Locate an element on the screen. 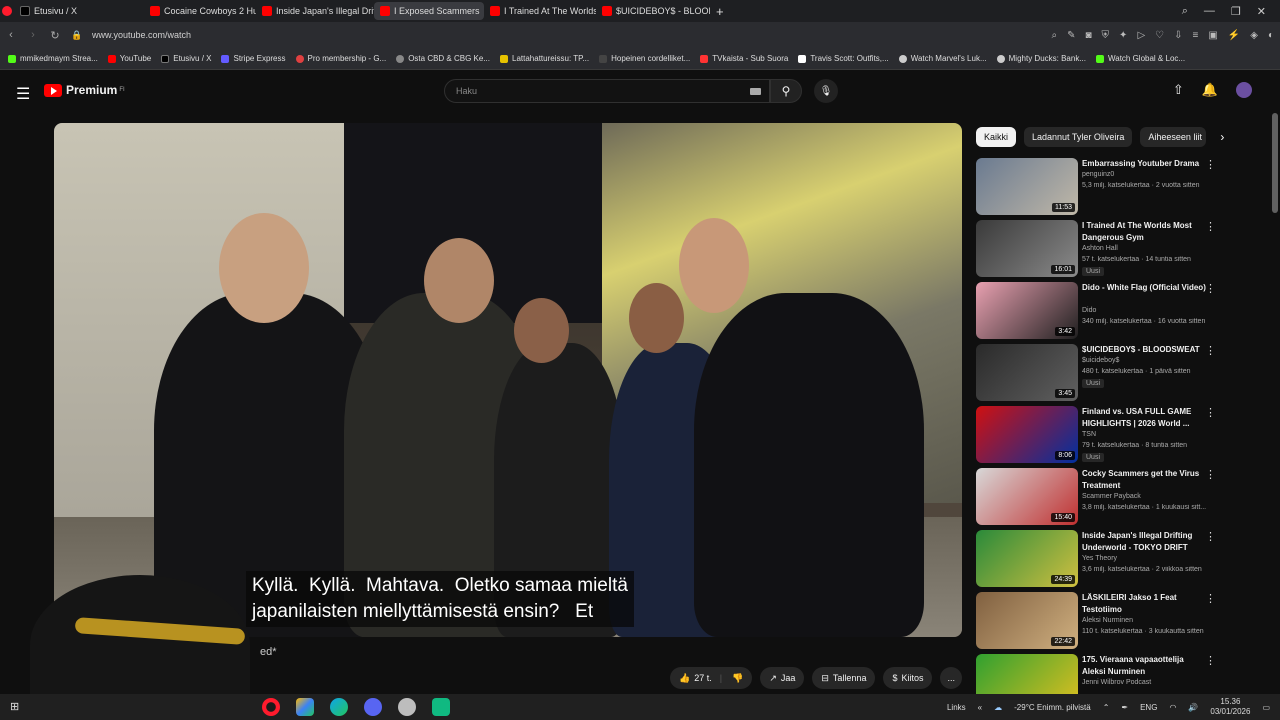 The width and height of the screenshot is (1280, 720). video-title: LÄSKILEIRI Jakso 1 Feat Testotiimo is located at coordinates (1144, 604).